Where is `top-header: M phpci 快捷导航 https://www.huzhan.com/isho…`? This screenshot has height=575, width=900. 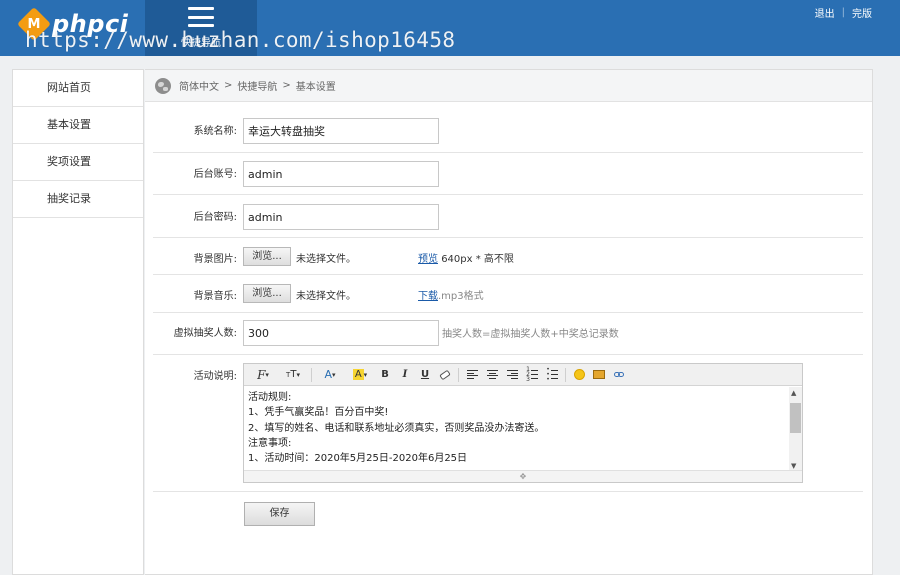
top-header: M phpci 快捷导航 https://www.huzhan.com/isho… is located at coordinates (450, 28).